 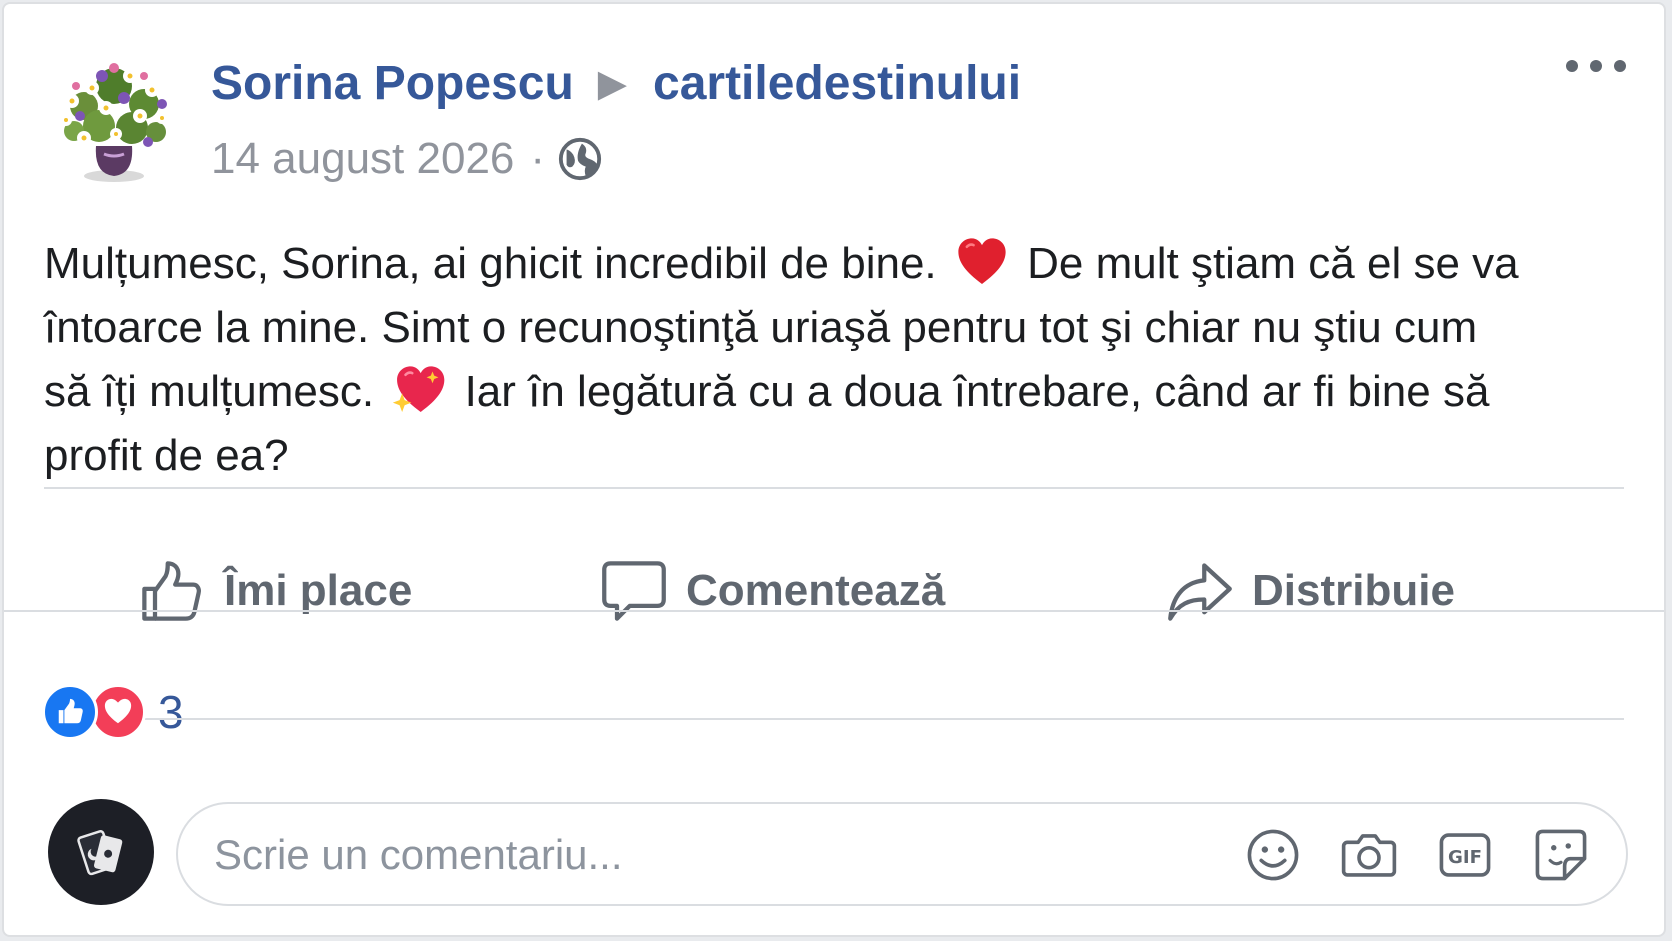 I want to click on sticker-button, so click(x=1561, y=855).